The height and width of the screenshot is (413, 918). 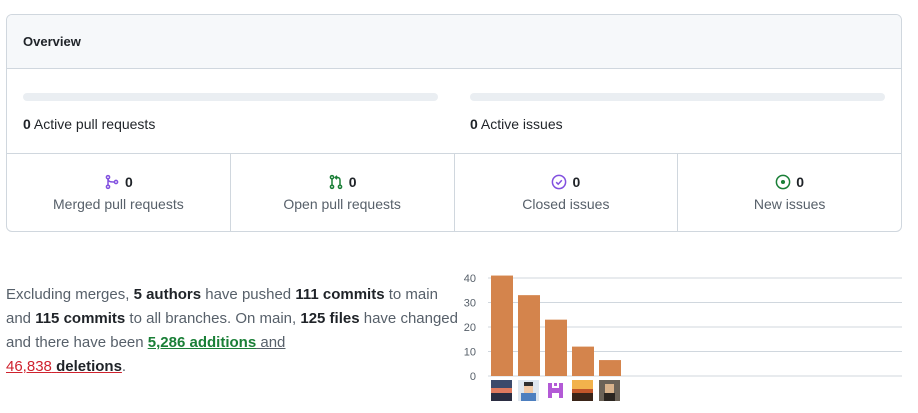 What do you see at coordinates (340, 294) in the screenshot?
I see `commits-main-count: 111 commits` at bounding box center [340, 294].